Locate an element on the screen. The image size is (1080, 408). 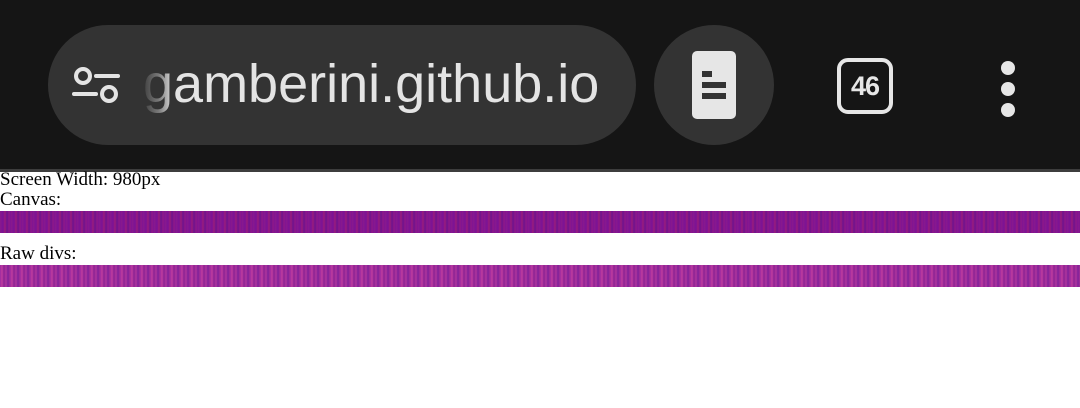
tab-count: 46 is located at coordinates (865, 86).